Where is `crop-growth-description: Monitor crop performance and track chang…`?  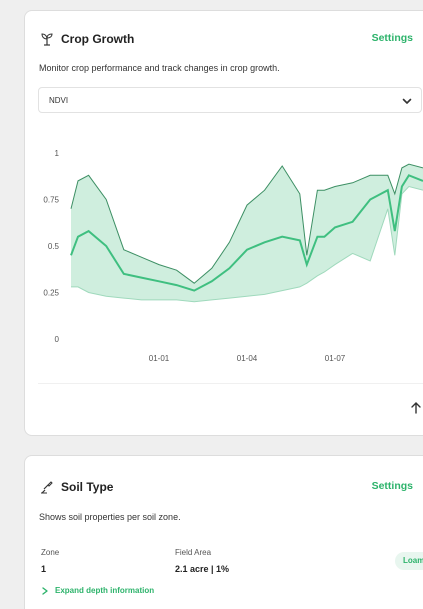 crop-growth-description: Monitor crop performance and track chang… is located at coordinates (159, 68).